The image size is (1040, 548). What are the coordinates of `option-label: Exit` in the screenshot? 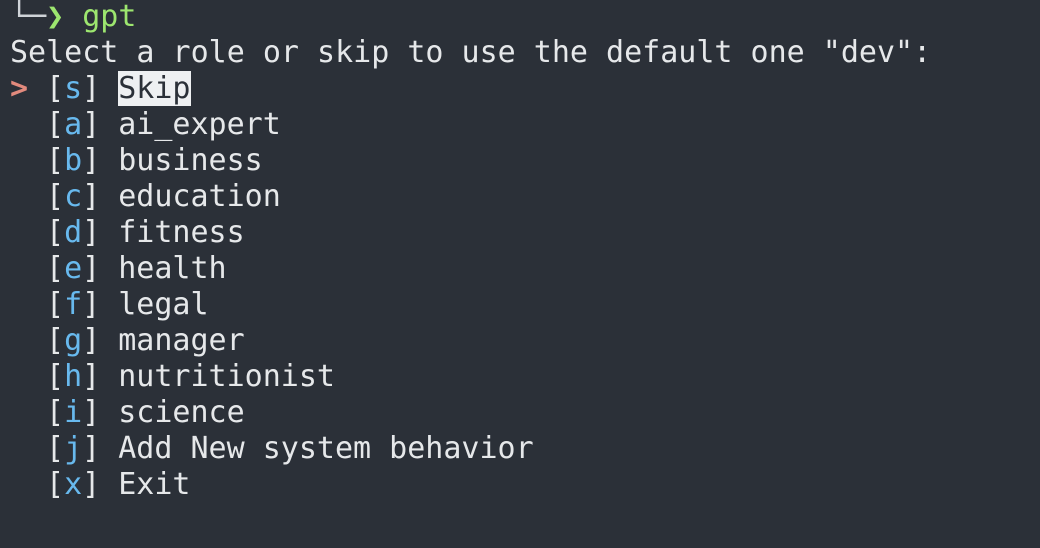 It's located at (154, 484).